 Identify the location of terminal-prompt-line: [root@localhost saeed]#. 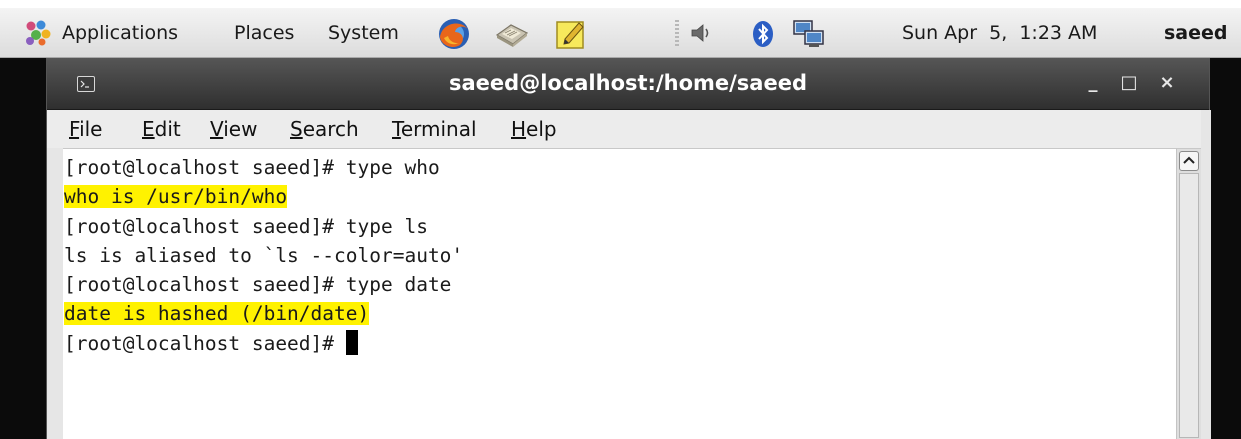
(614, 343).